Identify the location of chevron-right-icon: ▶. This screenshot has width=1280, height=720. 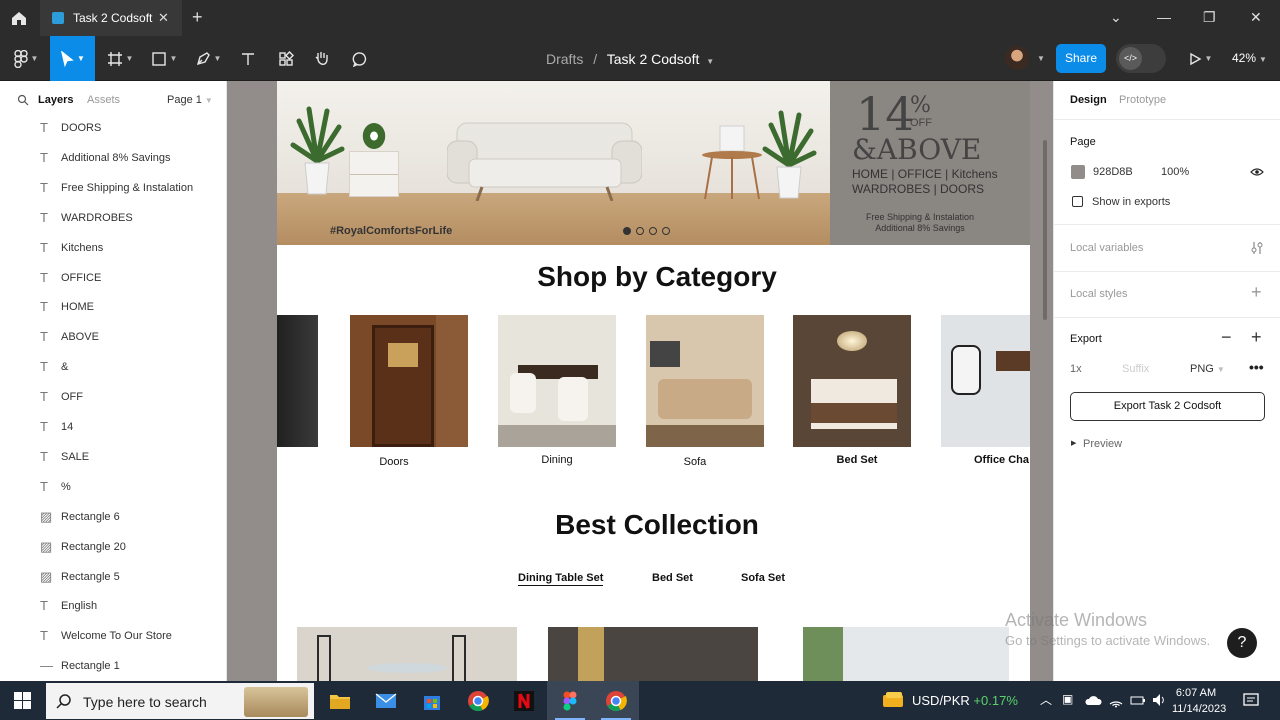
(1073, 443).